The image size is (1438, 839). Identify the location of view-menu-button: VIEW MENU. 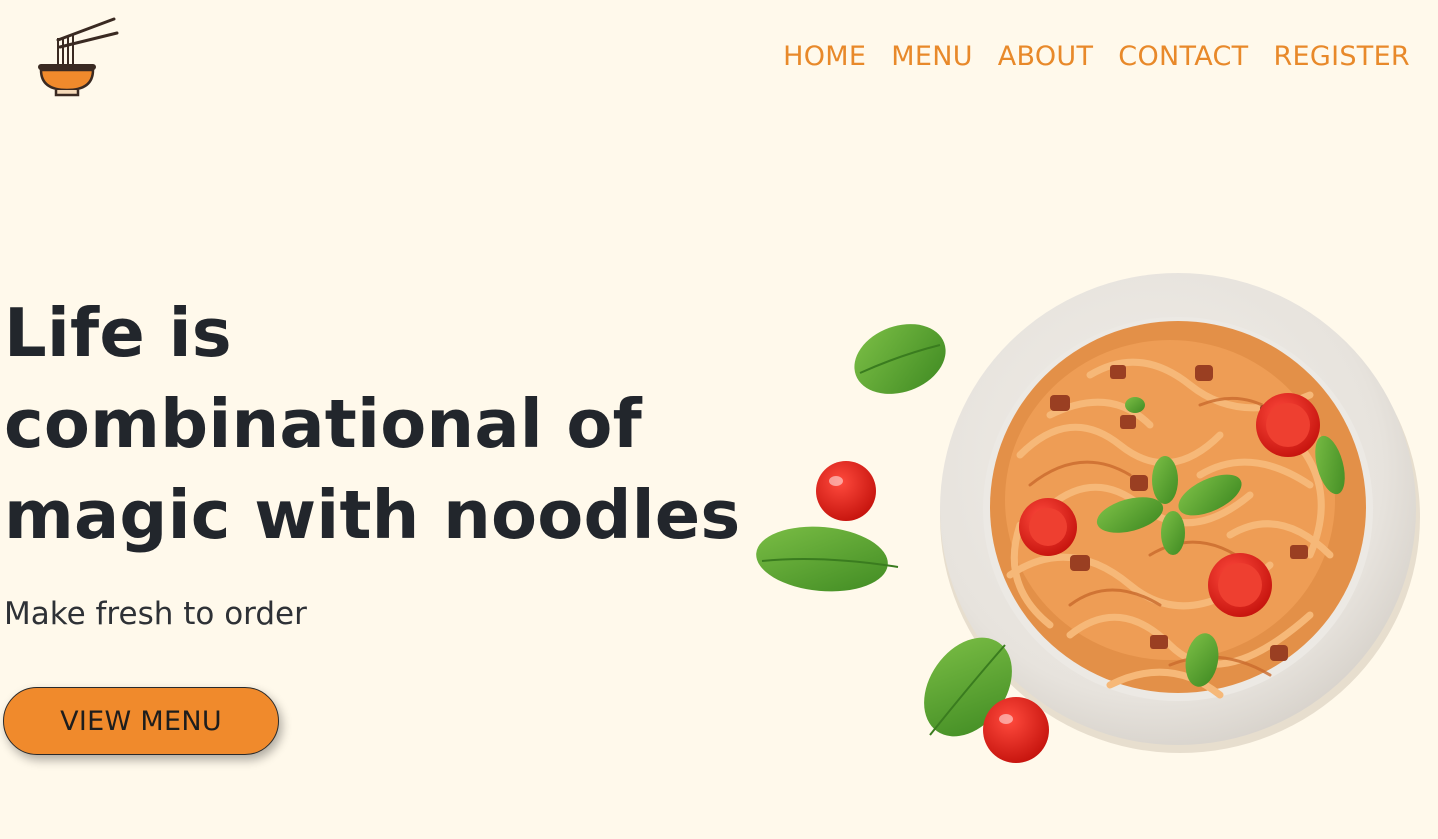
(141, 721).